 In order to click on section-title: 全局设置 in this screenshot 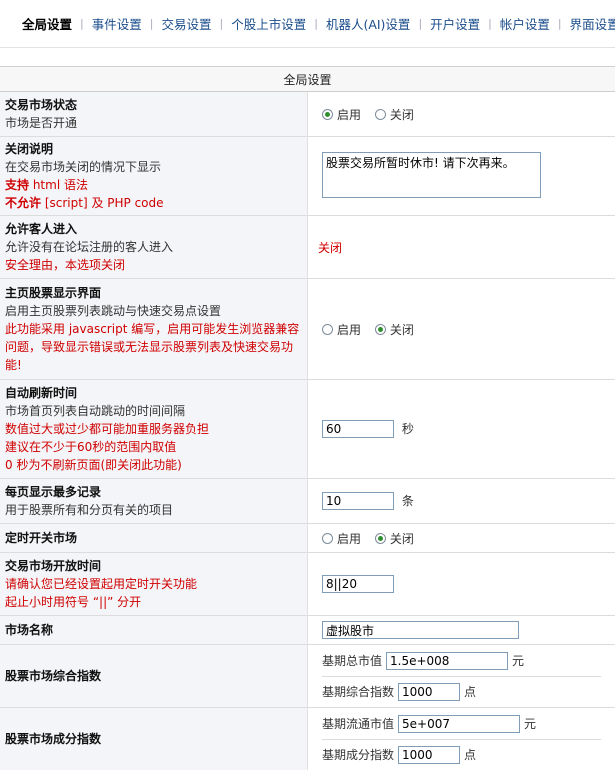, I will do `click(307, 79)`.